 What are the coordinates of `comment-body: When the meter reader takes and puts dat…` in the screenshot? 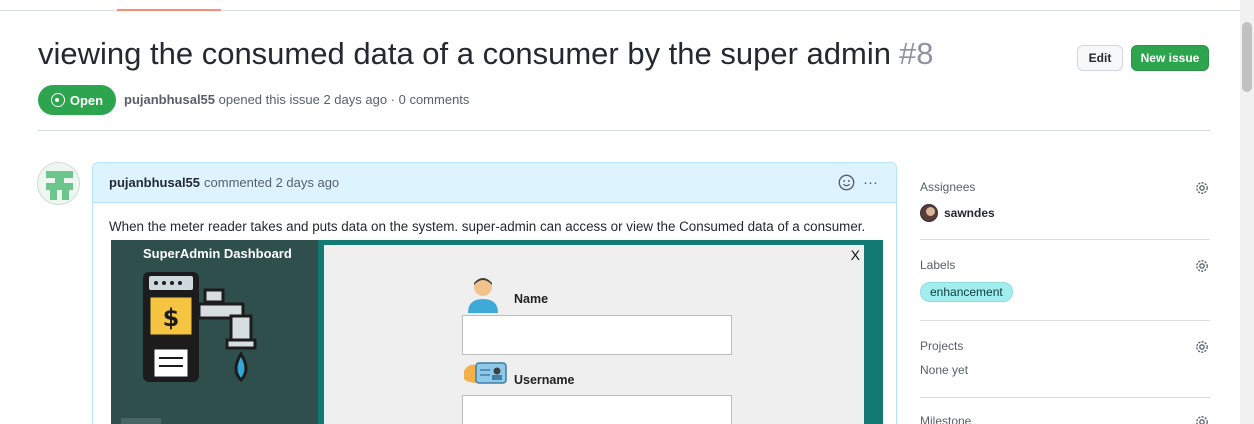 It's located at (487, 226).